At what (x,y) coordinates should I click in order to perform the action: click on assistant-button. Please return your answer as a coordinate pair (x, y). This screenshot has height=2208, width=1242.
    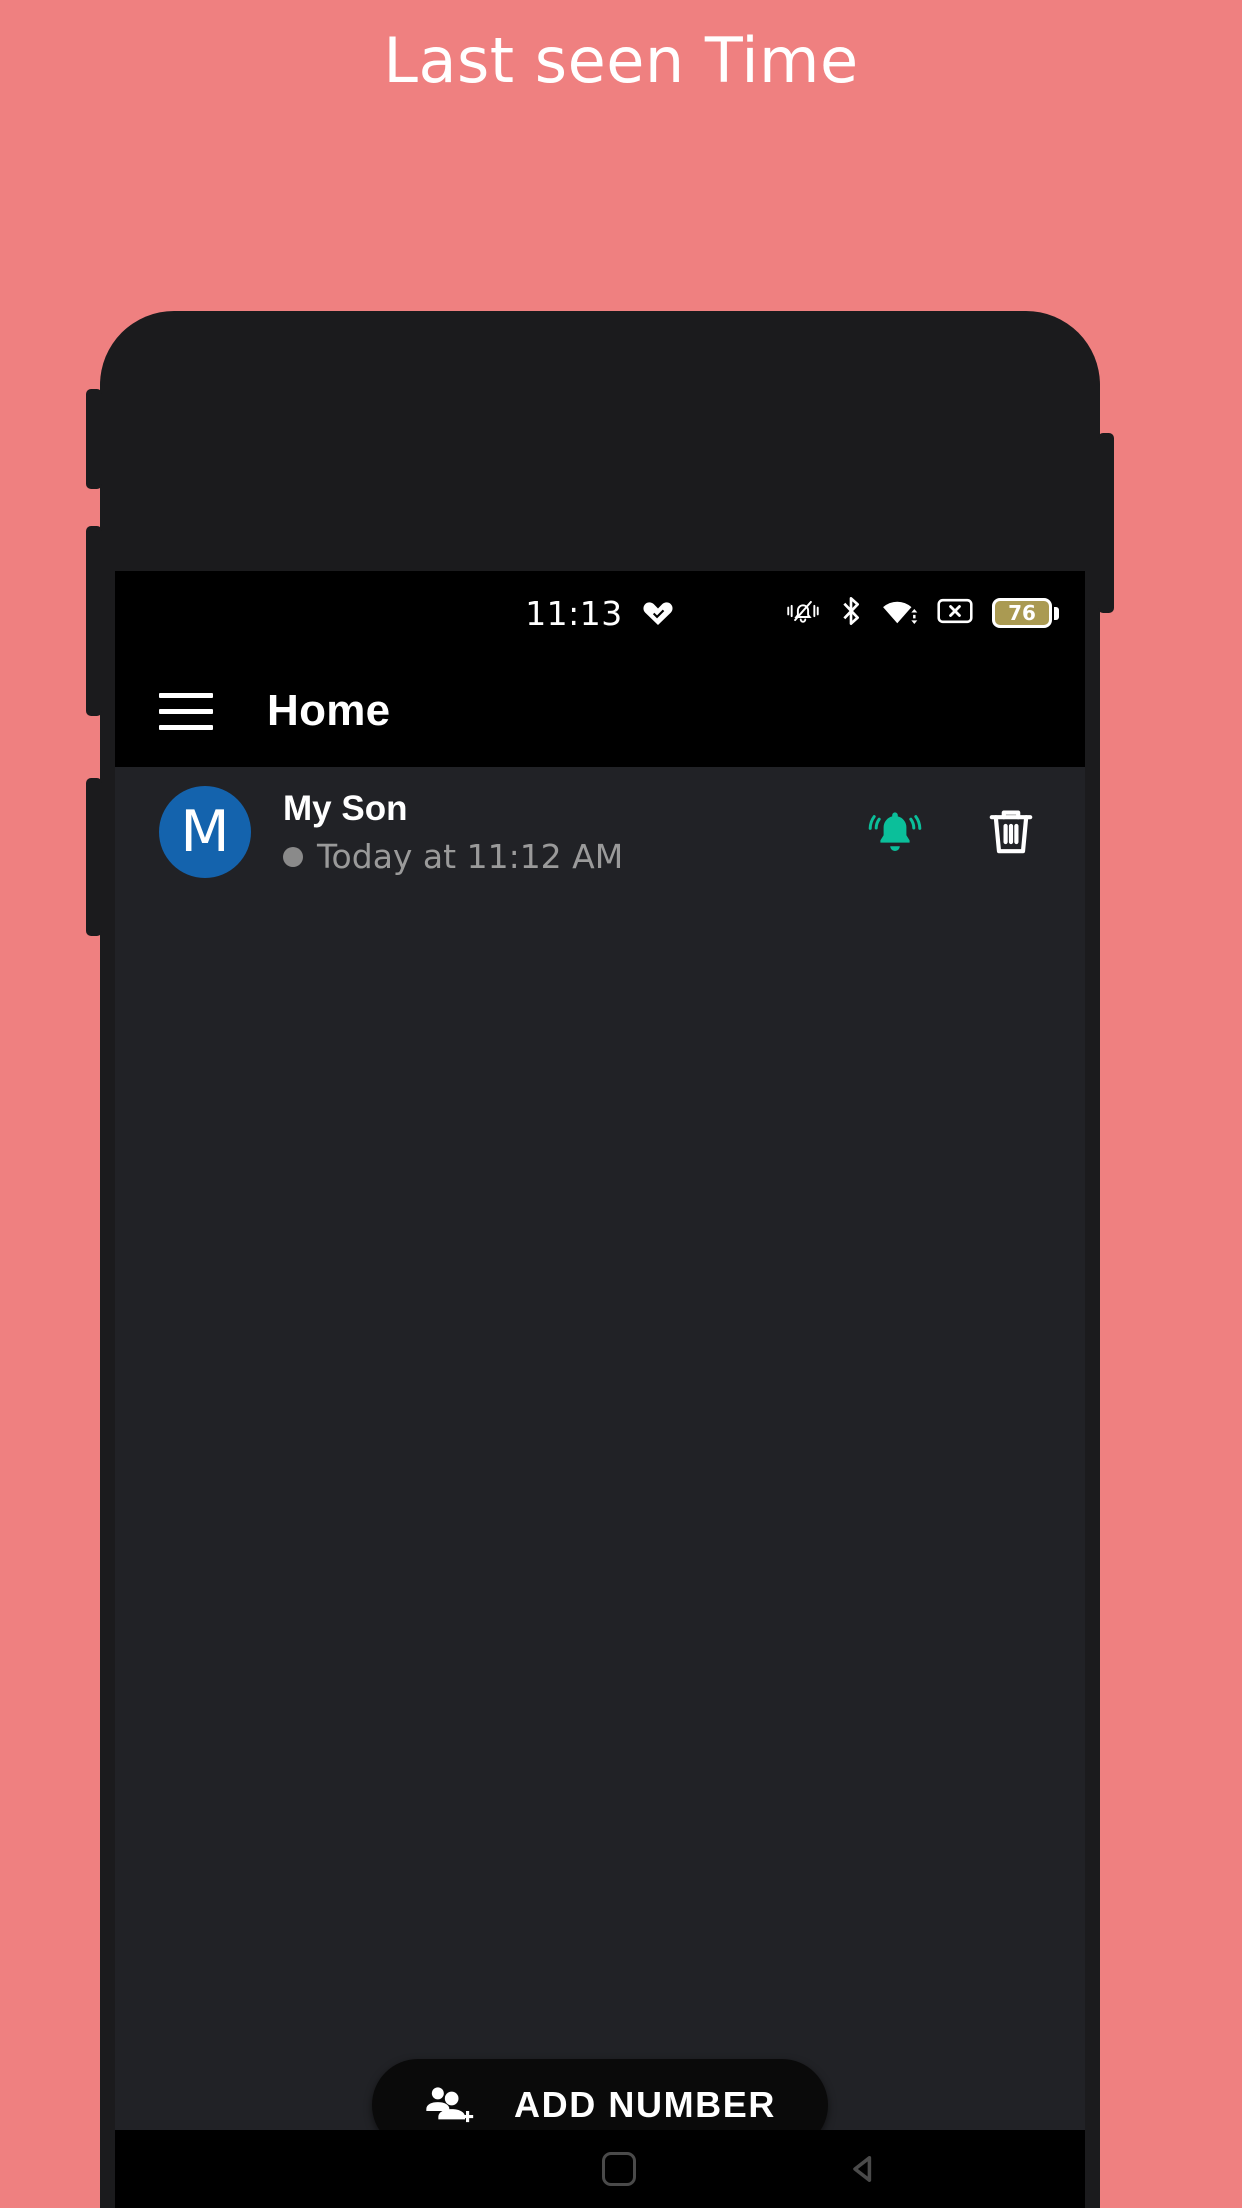
    Looking at the image, I should click on (94, 857).